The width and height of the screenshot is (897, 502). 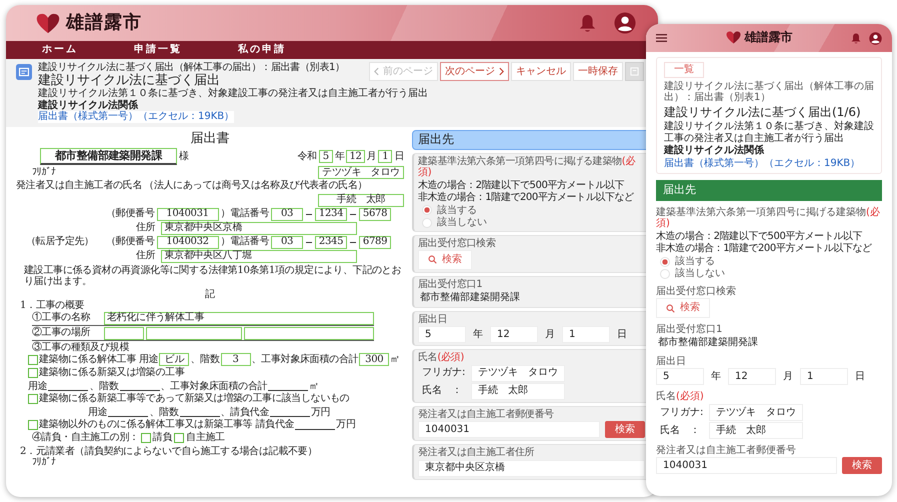 What do you see at coordinates (331, 214) in the screenshot?
I see `phone-field: 1234` at bounding box center [331, 214].